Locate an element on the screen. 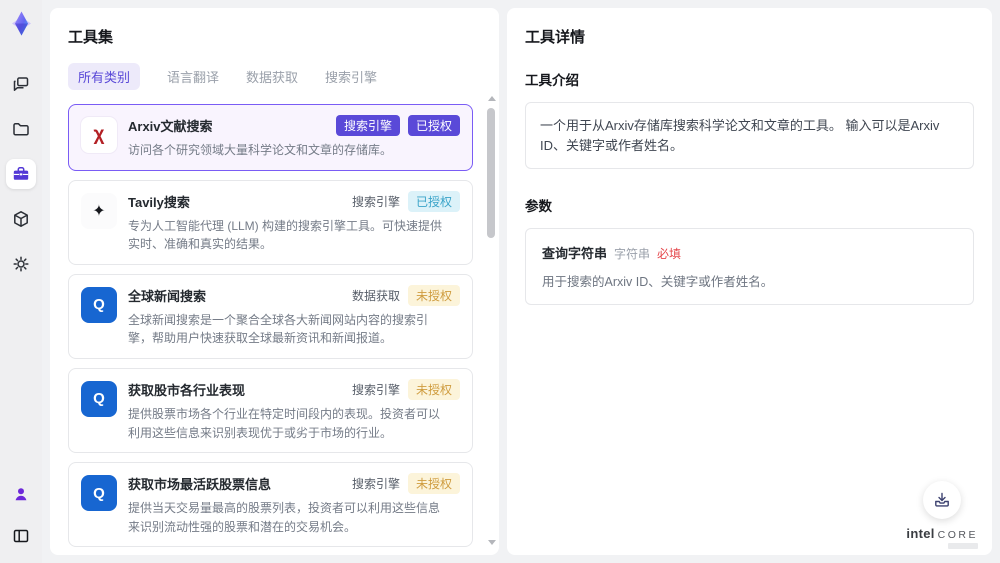 This screenshot has width=1000, height=563. tool-icon-glyph: χ is located at coordinates (99, 134).